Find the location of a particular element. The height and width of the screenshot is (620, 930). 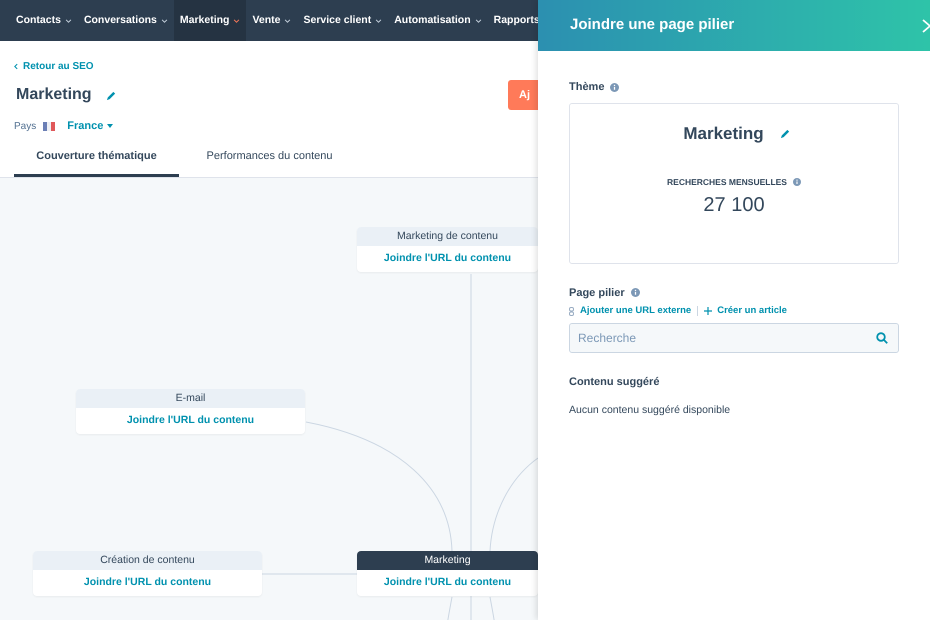

close-icon is located at coordinates (926, 25).